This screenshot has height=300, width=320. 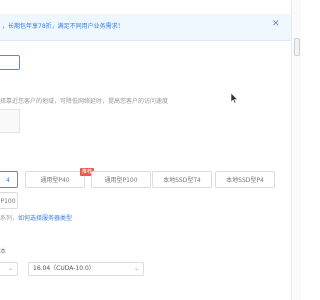 What do you see at coordinates (9, 179) in the screenshot?
I see `gpu-card-selected: 4` at bounding box center [9, 179].